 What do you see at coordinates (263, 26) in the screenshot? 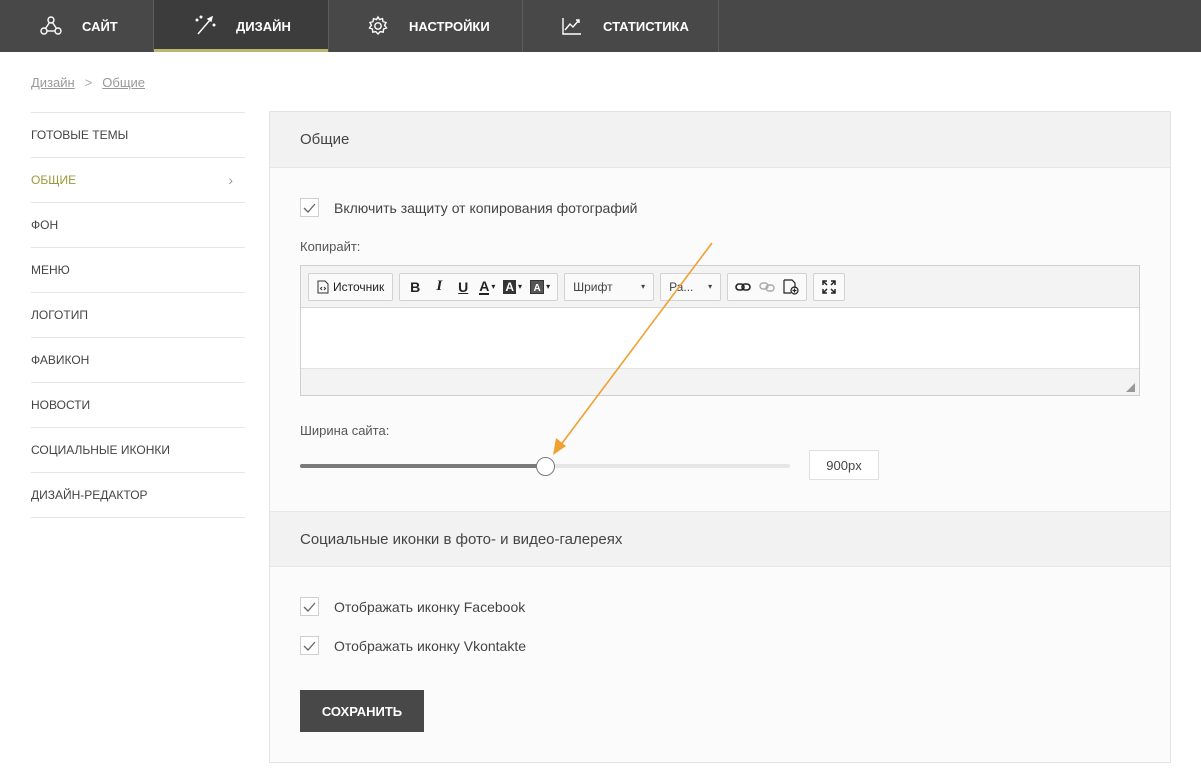
I see `tab-design-label: ДИЗАЙН` at bounding box center [263, 26].